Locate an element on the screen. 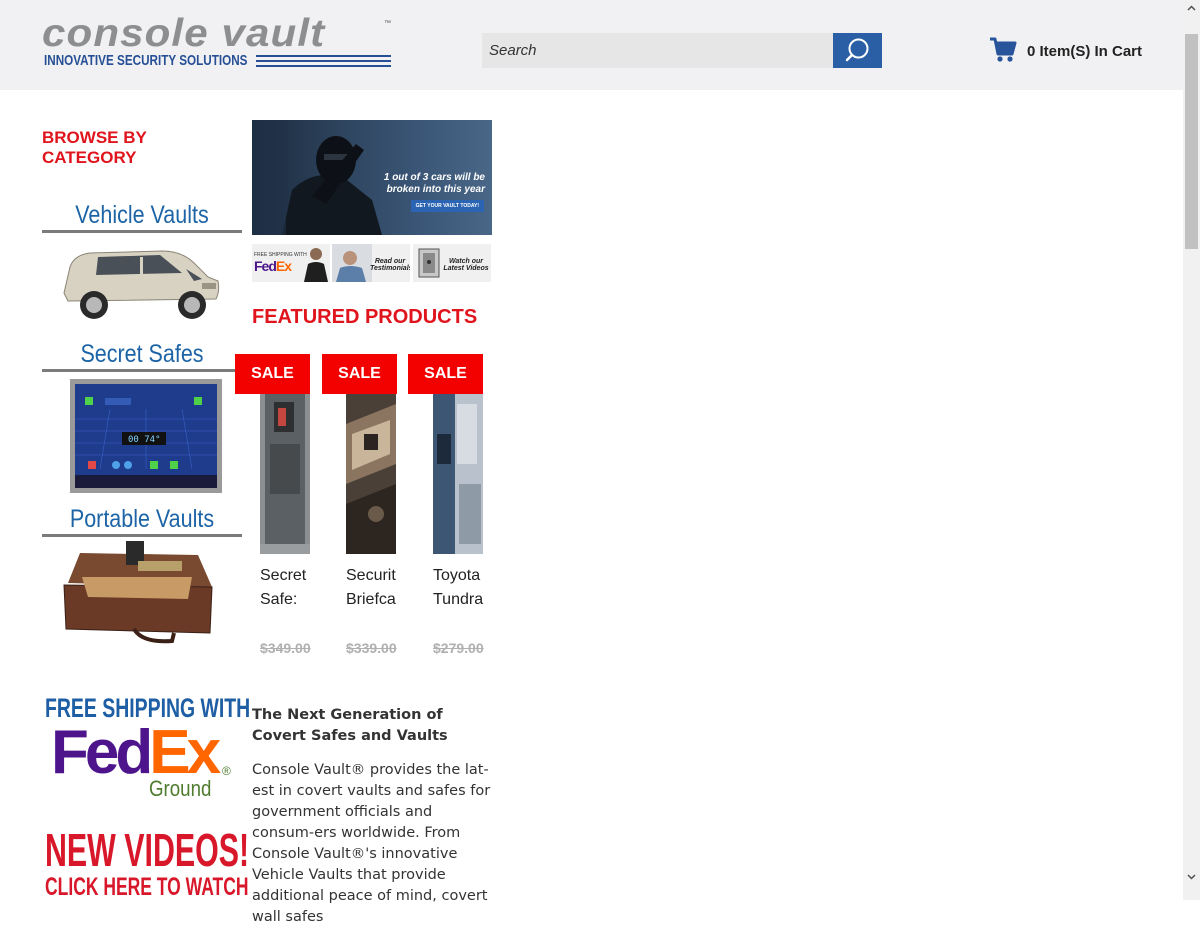 Image resolution: width=1200 pixels, height=928 pixels. category-vehicle-vaults: Vehicle Vaults is located at coordinates (142, 268).